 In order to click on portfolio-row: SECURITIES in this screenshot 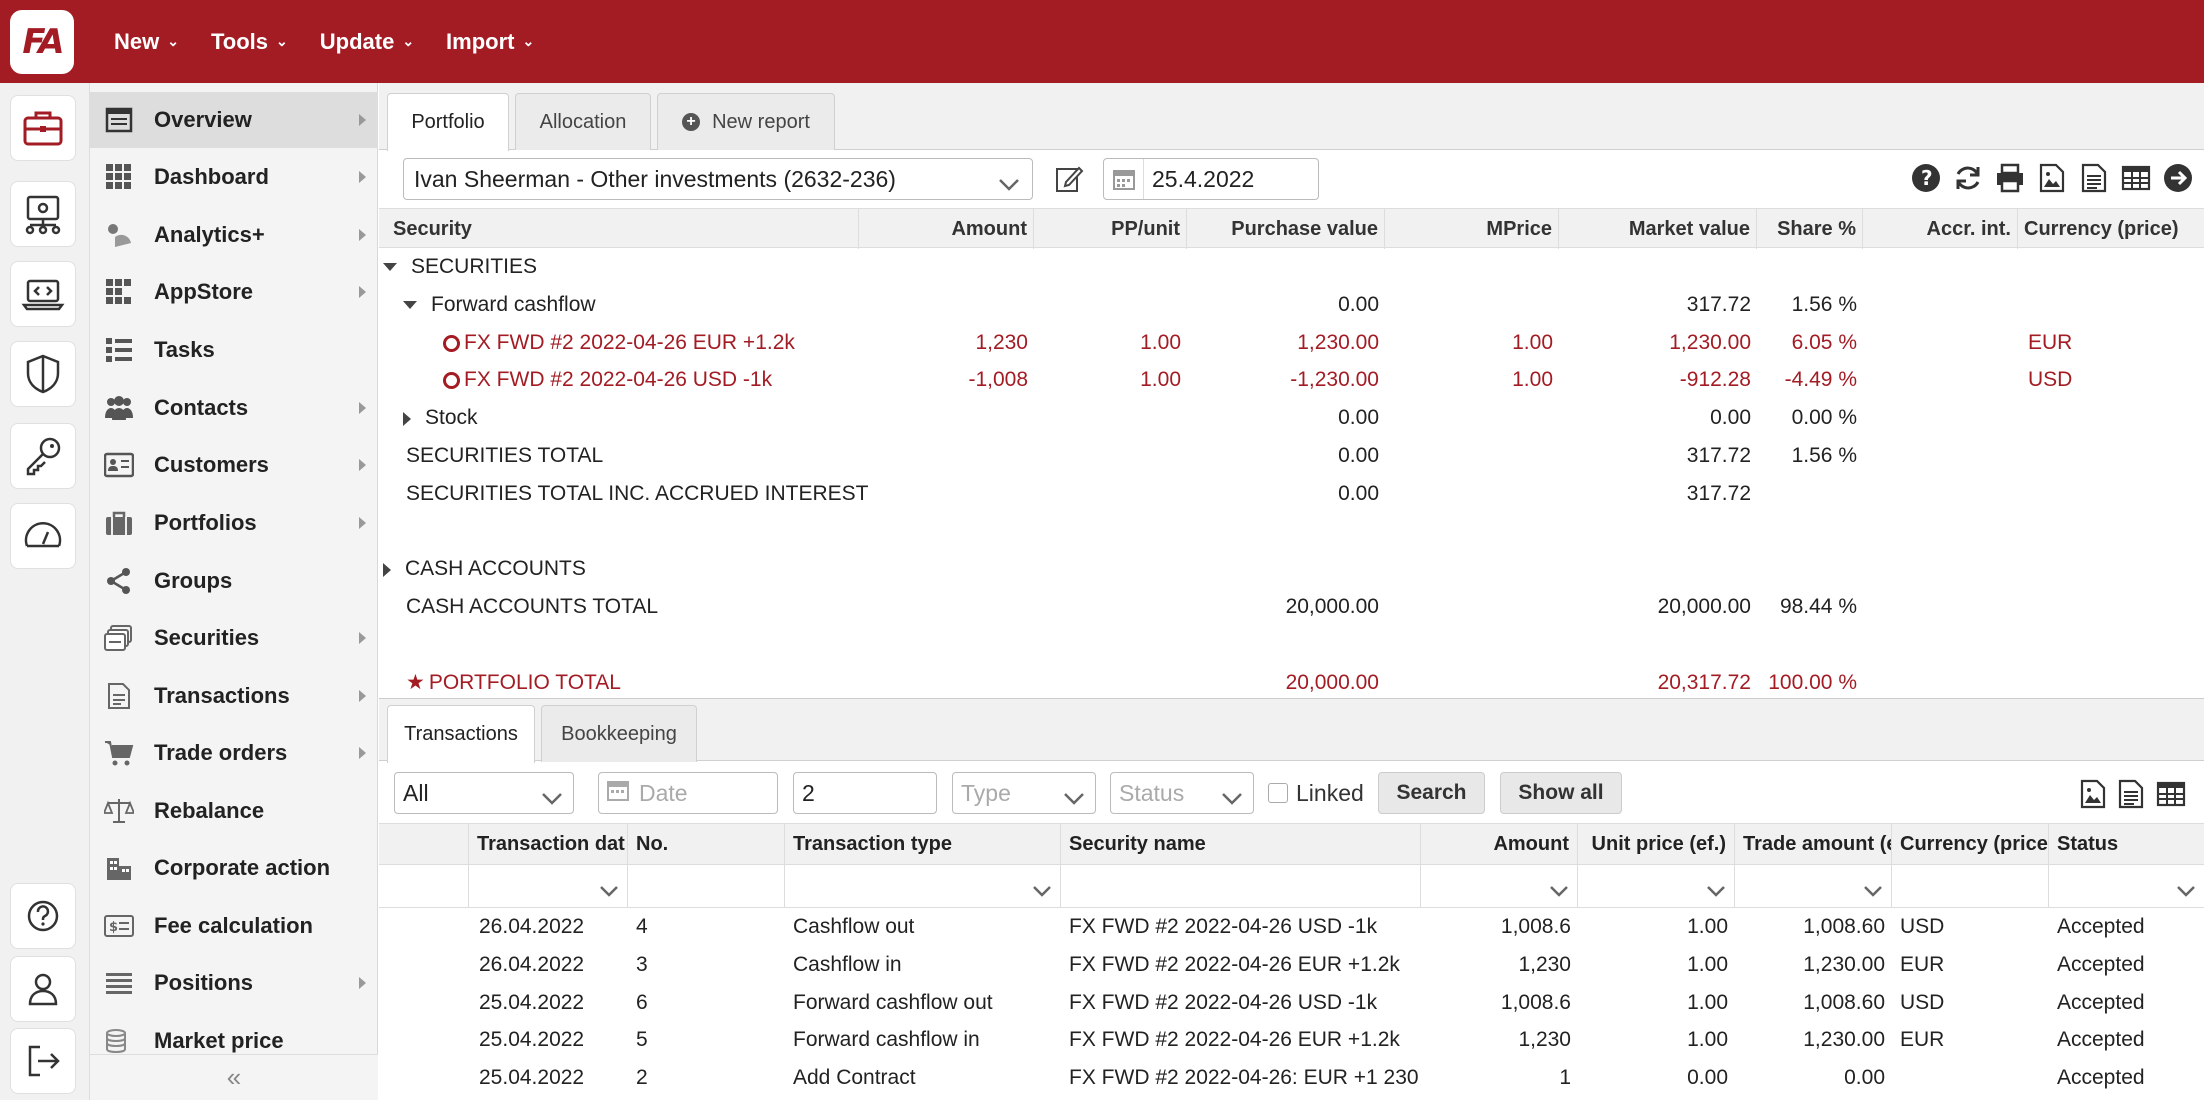, I will do `click(1291, 267)`.